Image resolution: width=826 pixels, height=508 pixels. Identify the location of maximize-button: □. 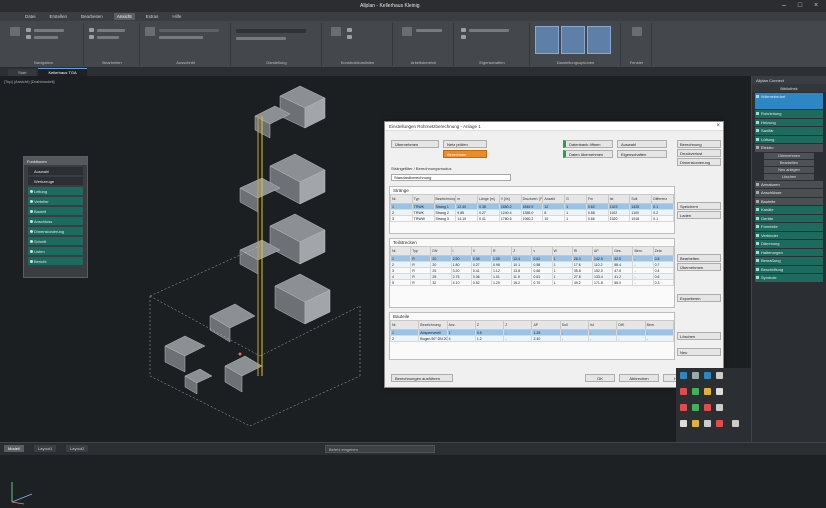
(800, 6).